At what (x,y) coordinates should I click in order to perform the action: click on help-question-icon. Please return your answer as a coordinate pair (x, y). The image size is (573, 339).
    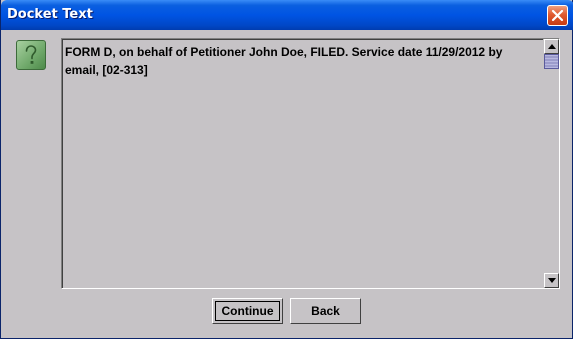
    Looking at the image, I should click on (31, 55).